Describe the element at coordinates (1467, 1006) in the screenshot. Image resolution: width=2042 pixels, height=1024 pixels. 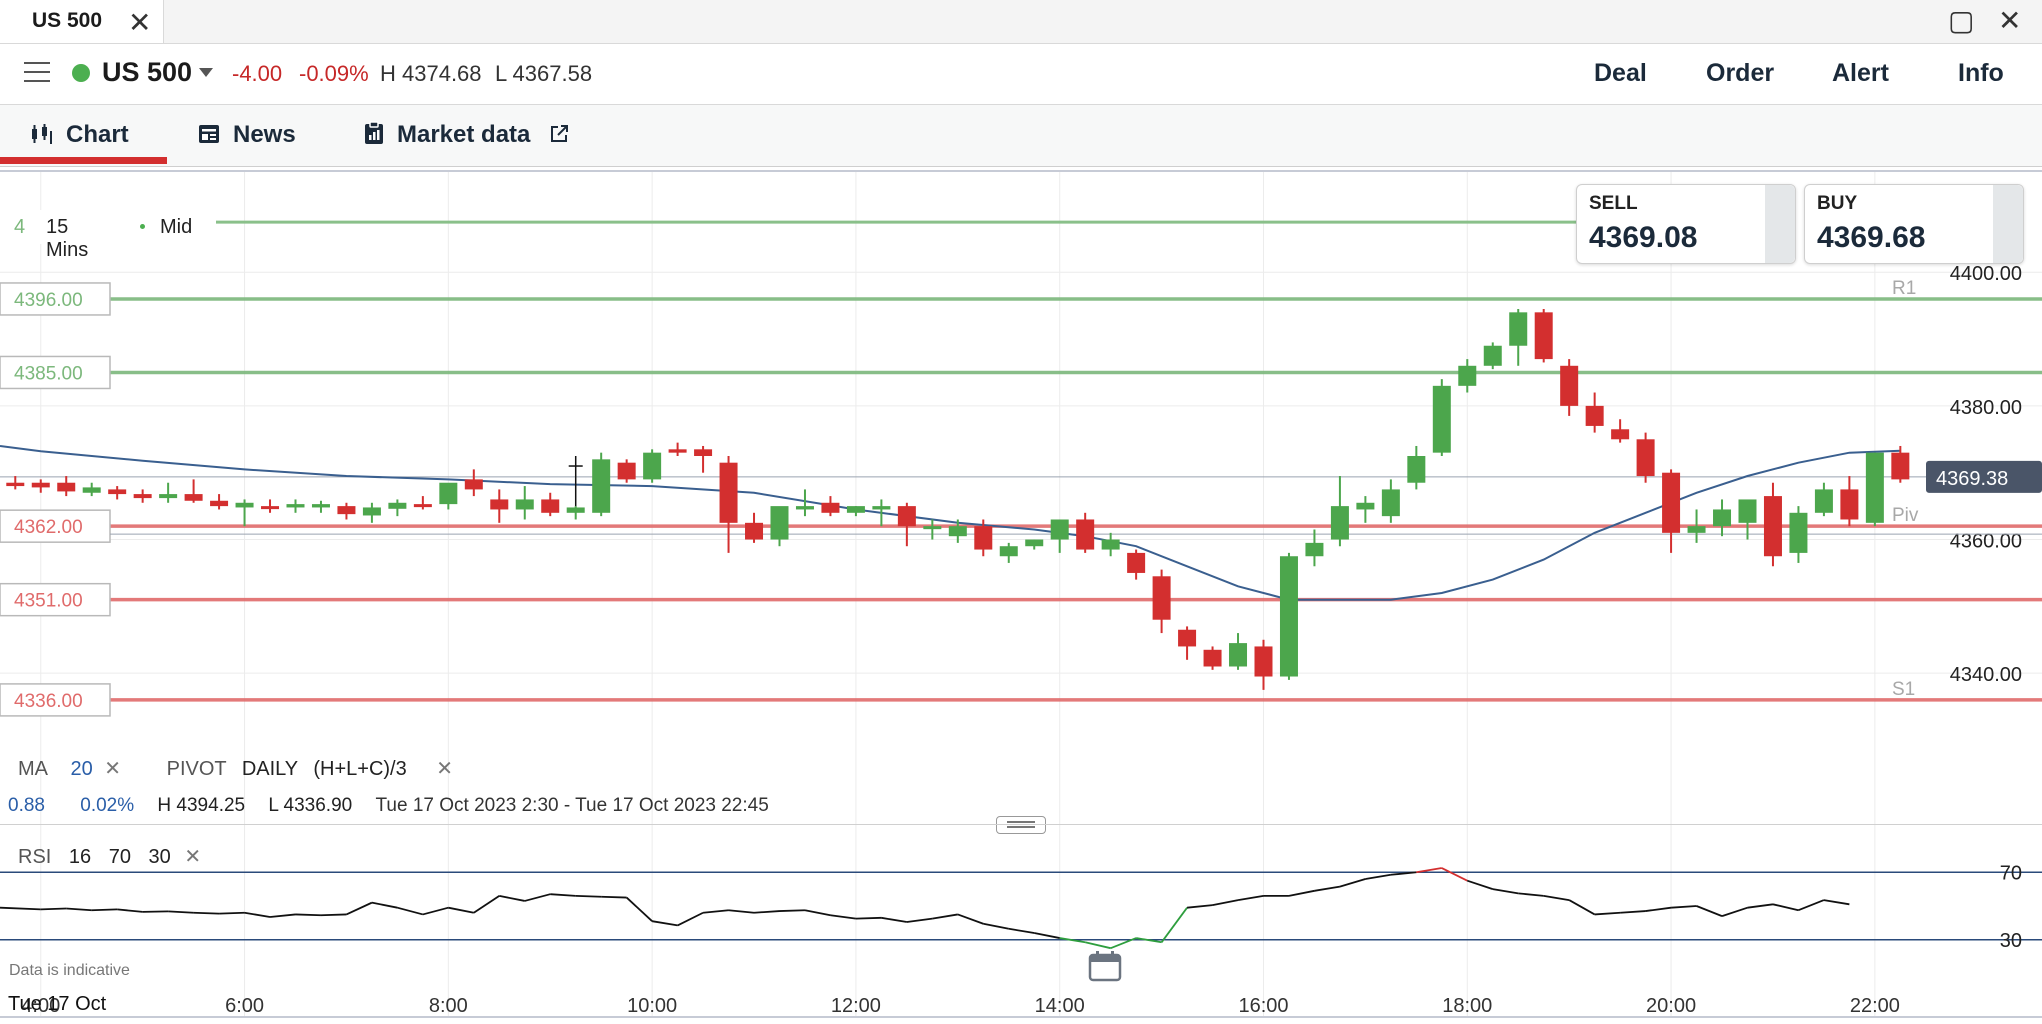
I see `x-tick-label: 18:00` at that location.